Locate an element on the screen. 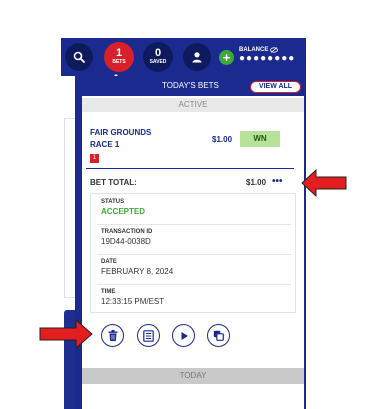 This screenshot has width=378, height=409. user-icon is located at coordinates (197, 57).